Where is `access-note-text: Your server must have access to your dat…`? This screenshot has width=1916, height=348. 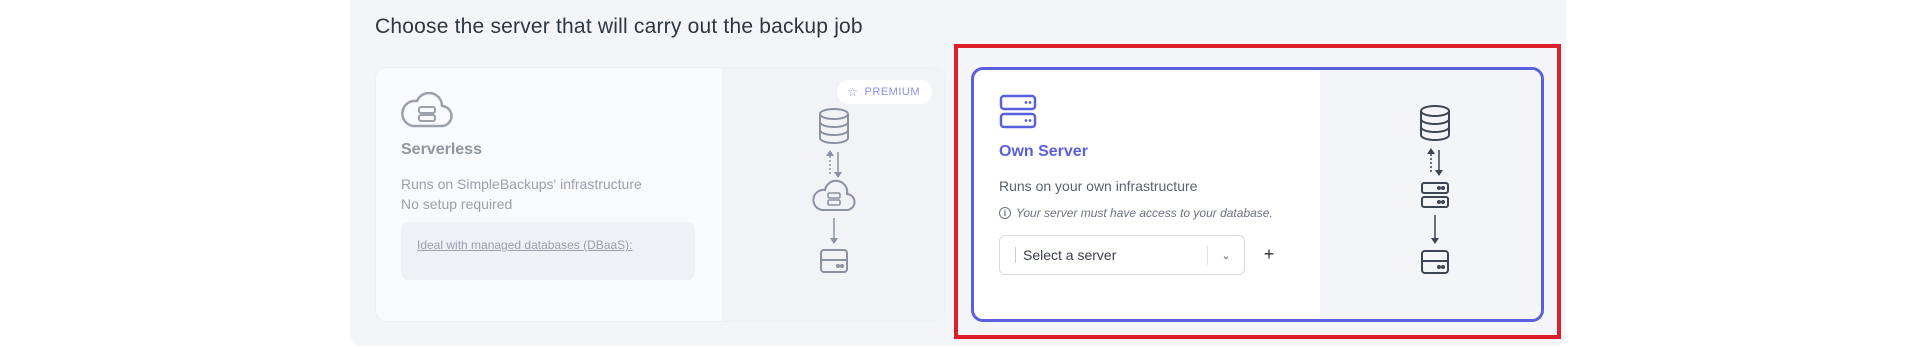 access-note-text: Your server must have access to your dat… is located at coordinates (1144, 213).